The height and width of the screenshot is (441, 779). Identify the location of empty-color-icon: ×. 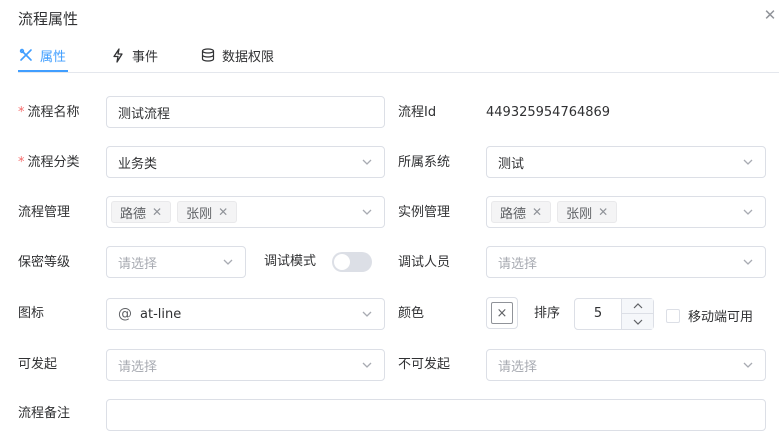
(502, 313).